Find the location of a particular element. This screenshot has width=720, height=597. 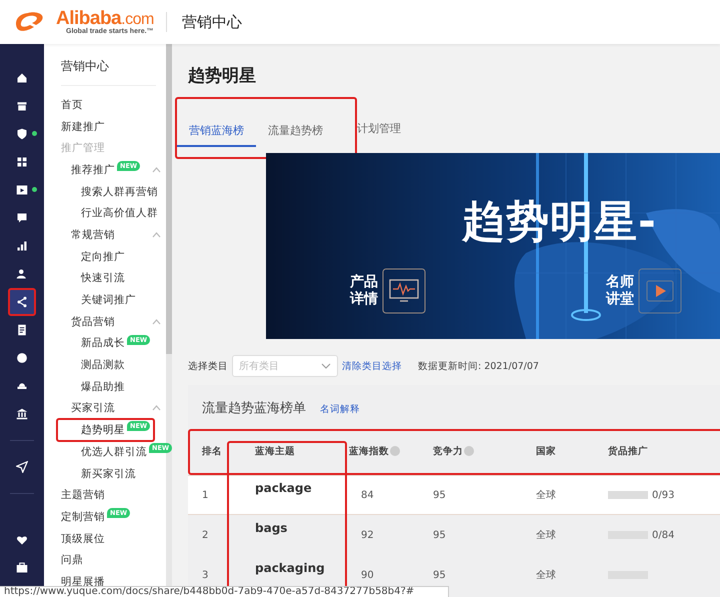

play-icon is located at coordinates (660, 291).